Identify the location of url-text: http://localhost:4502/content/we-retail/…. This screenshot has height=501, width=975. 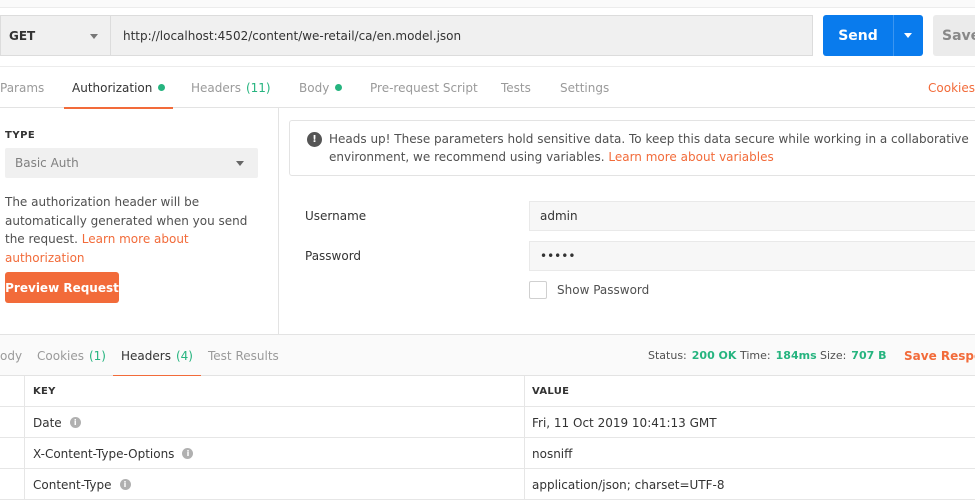
(292, 35).